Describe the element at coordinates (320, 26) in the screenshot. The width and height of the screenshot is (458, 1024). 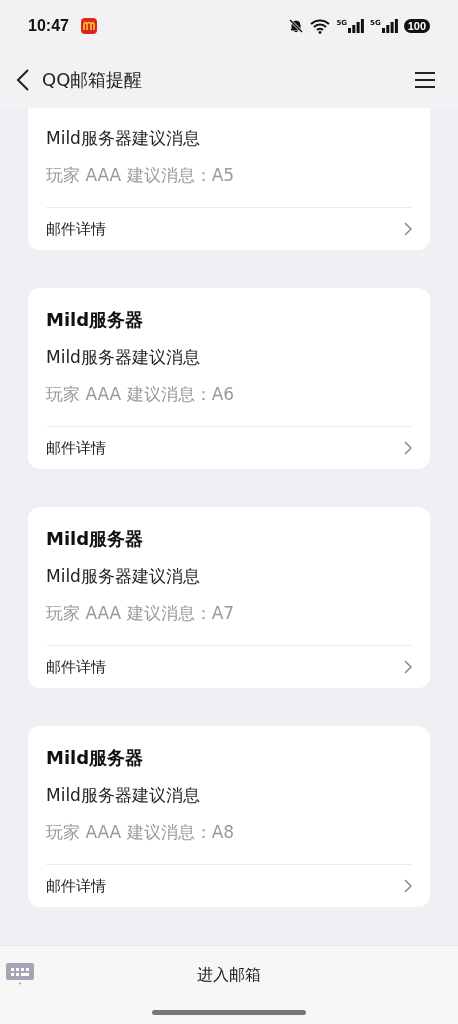
I see `wifi-icon` at that location.